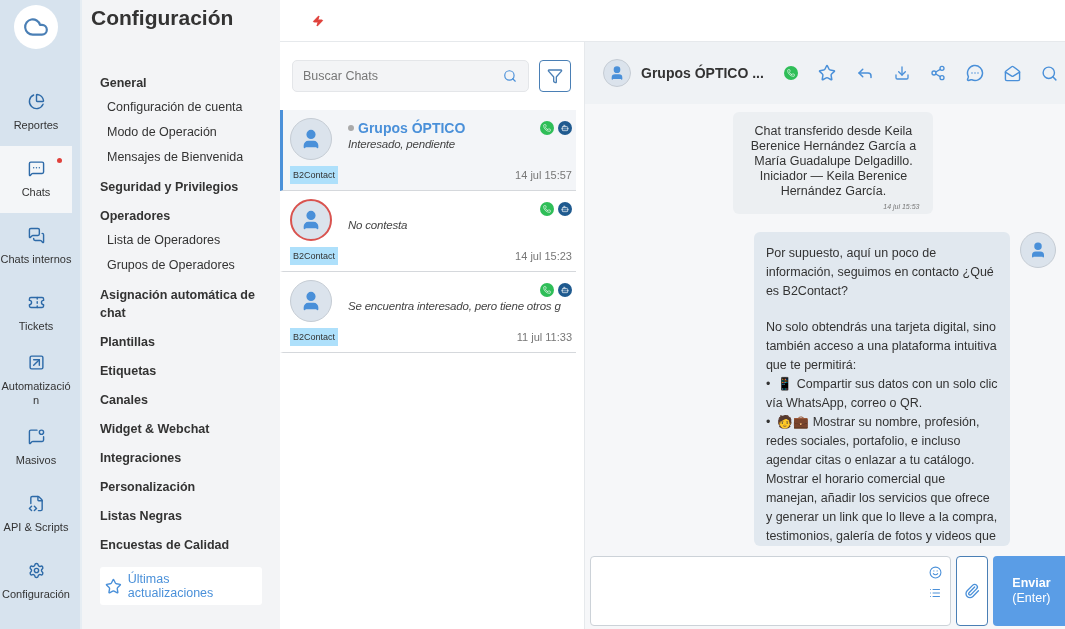 The width and height of the screenshot is (1065, 629). Describe the element at coordinates (181, 304) in the screenshot. I see `settings-section: Asignación automática de chat` at that location.